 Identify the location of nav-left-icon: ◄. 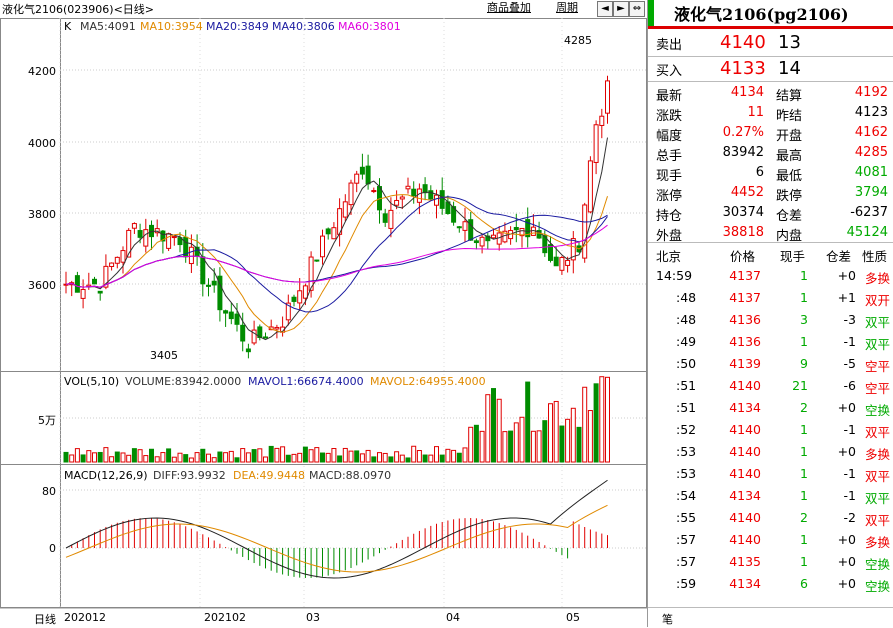
(605, 9).